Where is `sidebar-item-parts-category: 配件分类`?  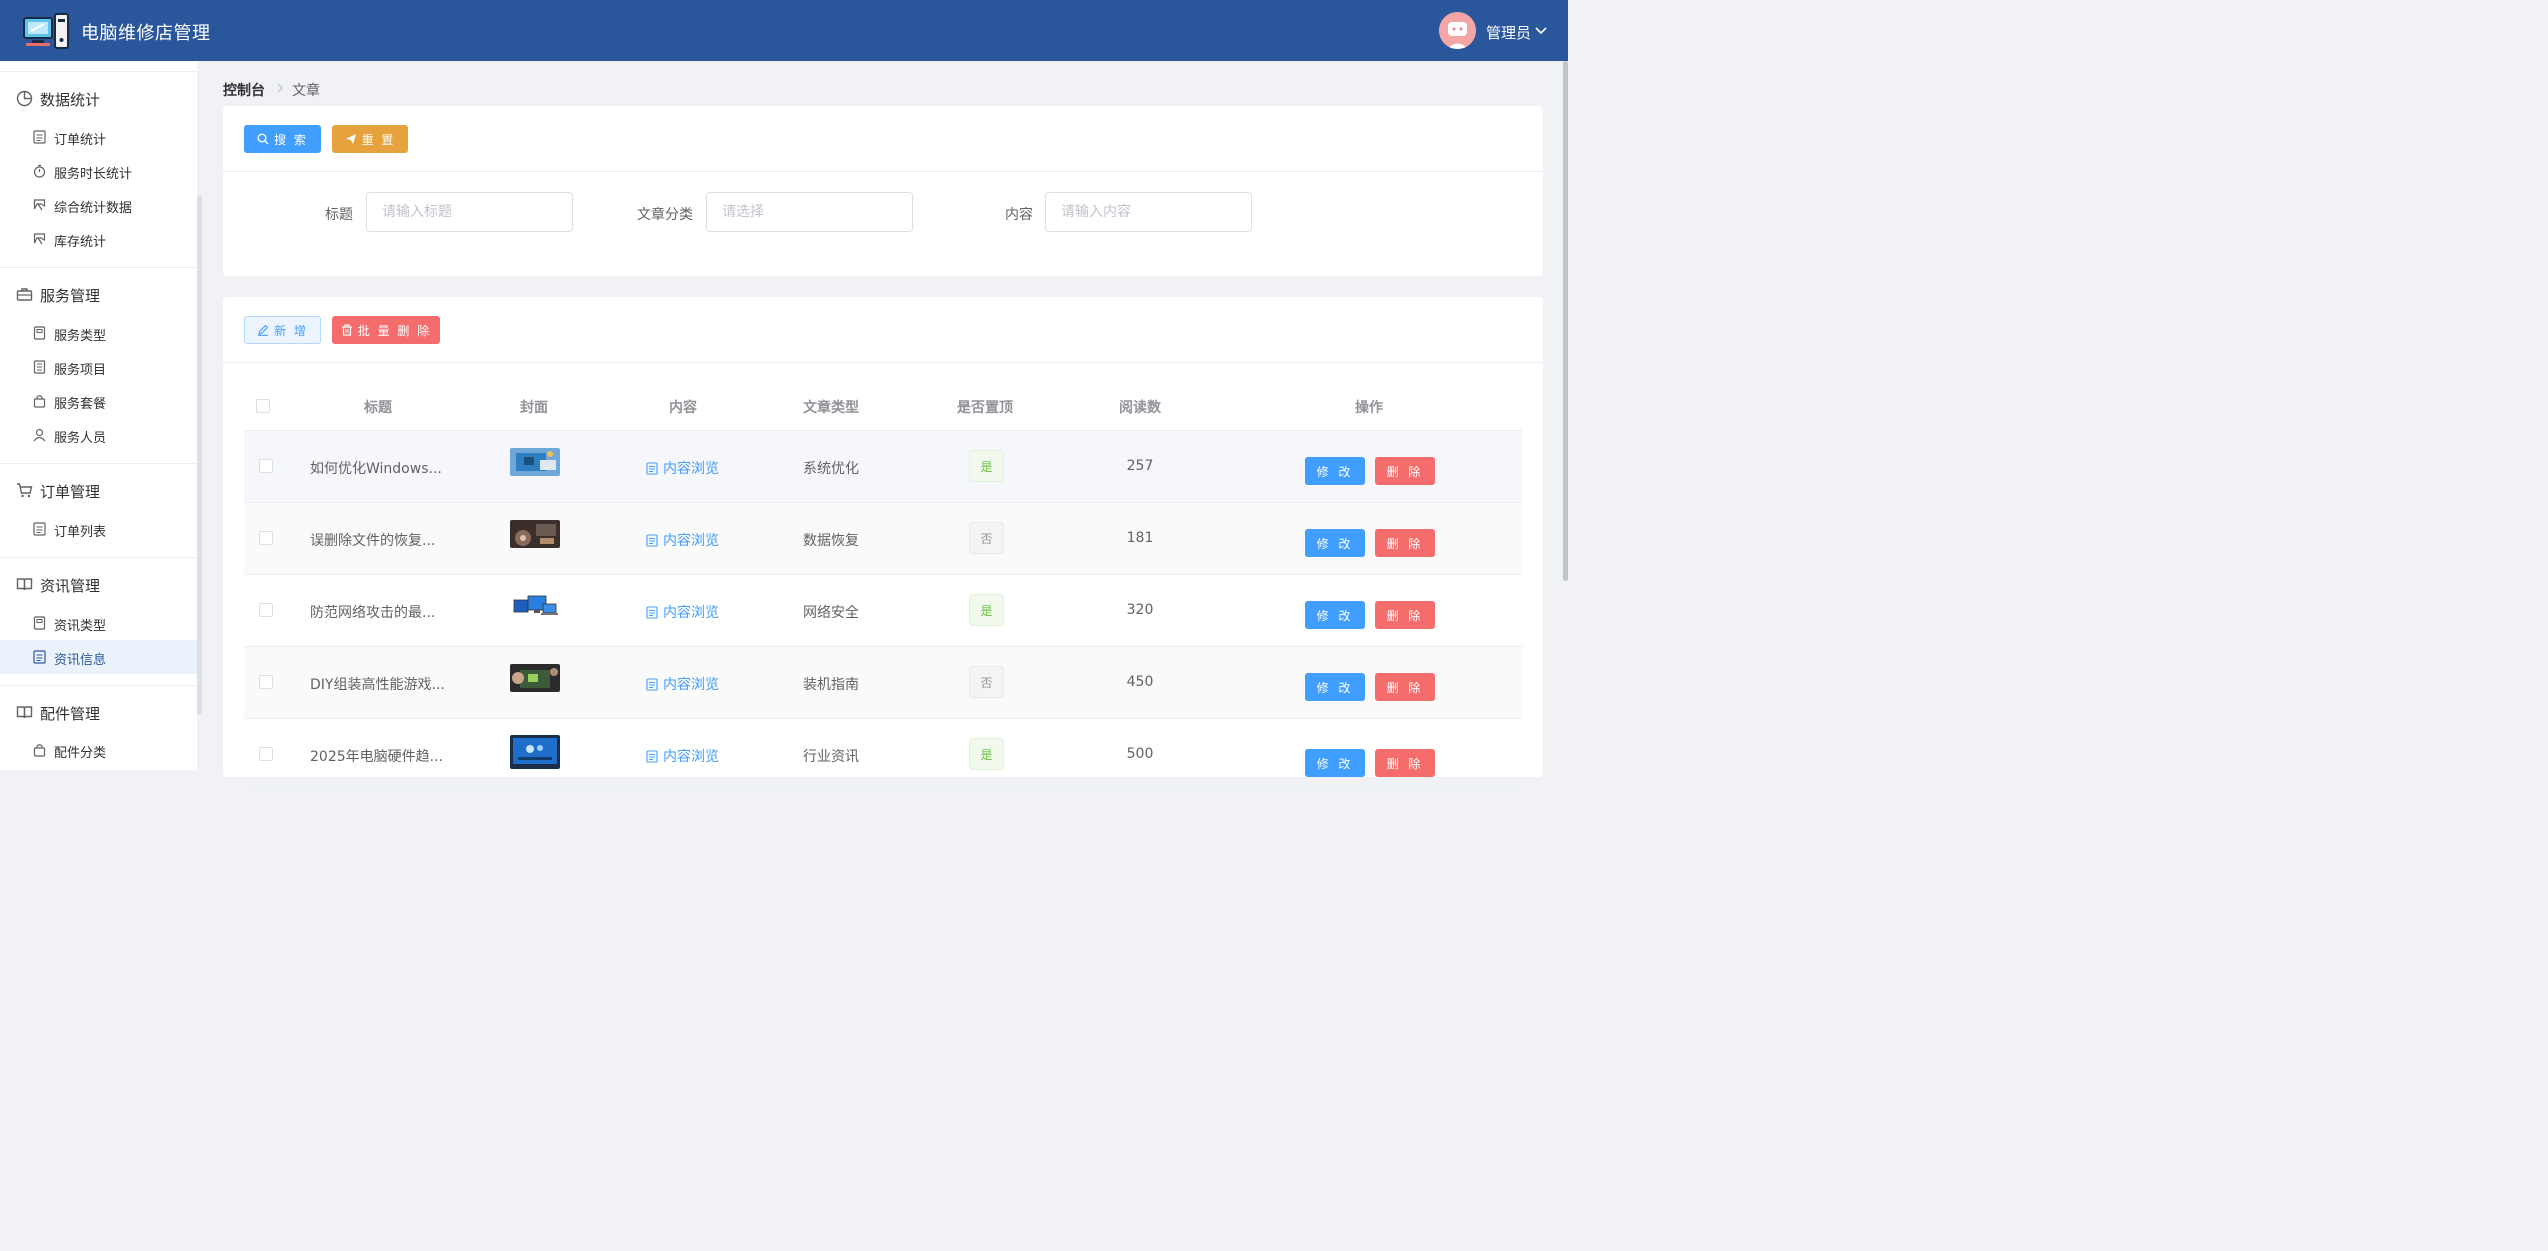
sidebar-item-parts-category: 配件分类 is located at coordinates (98, 750).